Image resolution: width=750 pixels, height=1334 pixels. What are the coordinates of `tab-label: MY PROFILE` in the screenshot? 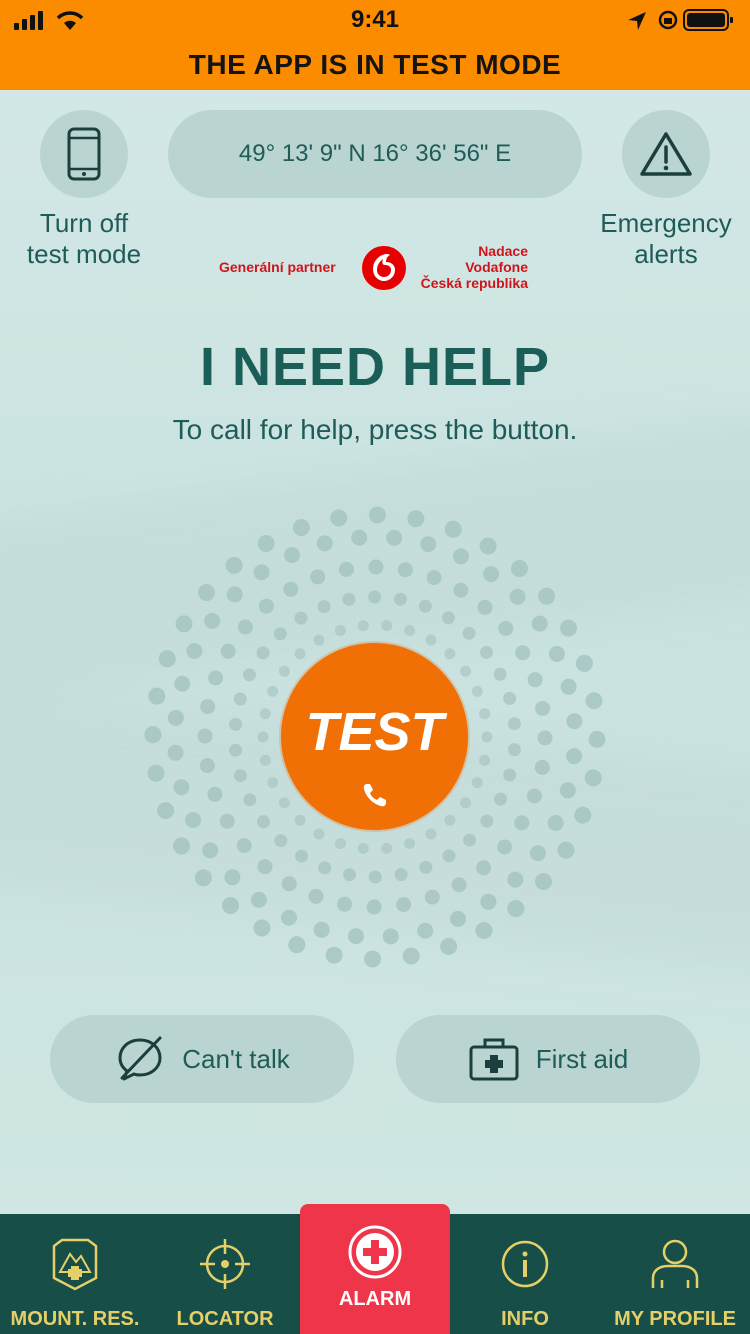 It's located at (675, 1319).